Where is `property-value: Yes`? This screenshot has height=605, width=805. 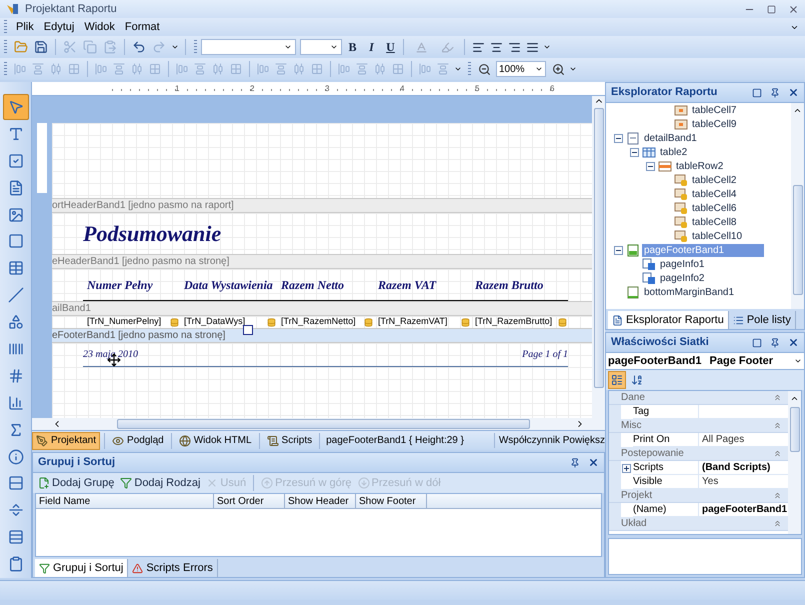
property-value: Yes is located at coordinates (743, 482).